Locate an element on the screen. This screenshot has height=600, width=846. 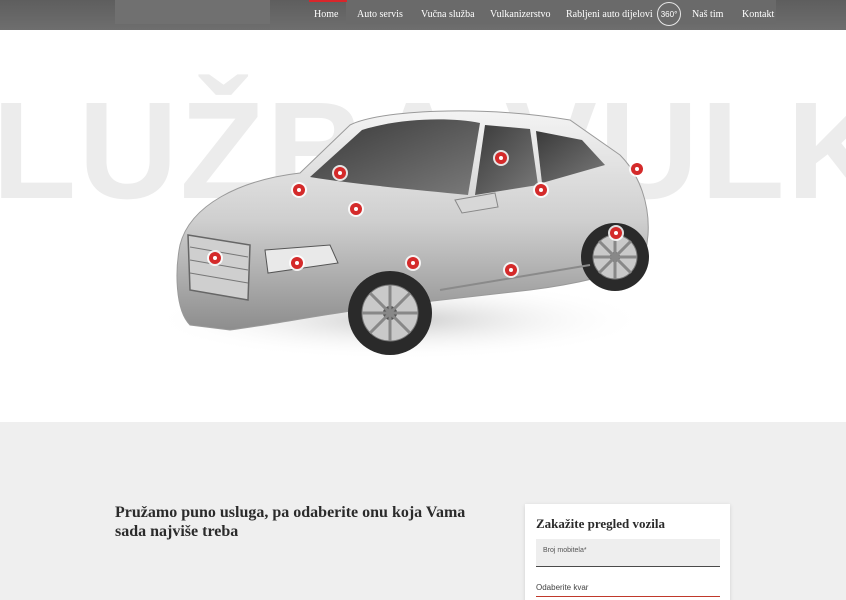
nav-active-indicator is located at coordinates (328, 1).